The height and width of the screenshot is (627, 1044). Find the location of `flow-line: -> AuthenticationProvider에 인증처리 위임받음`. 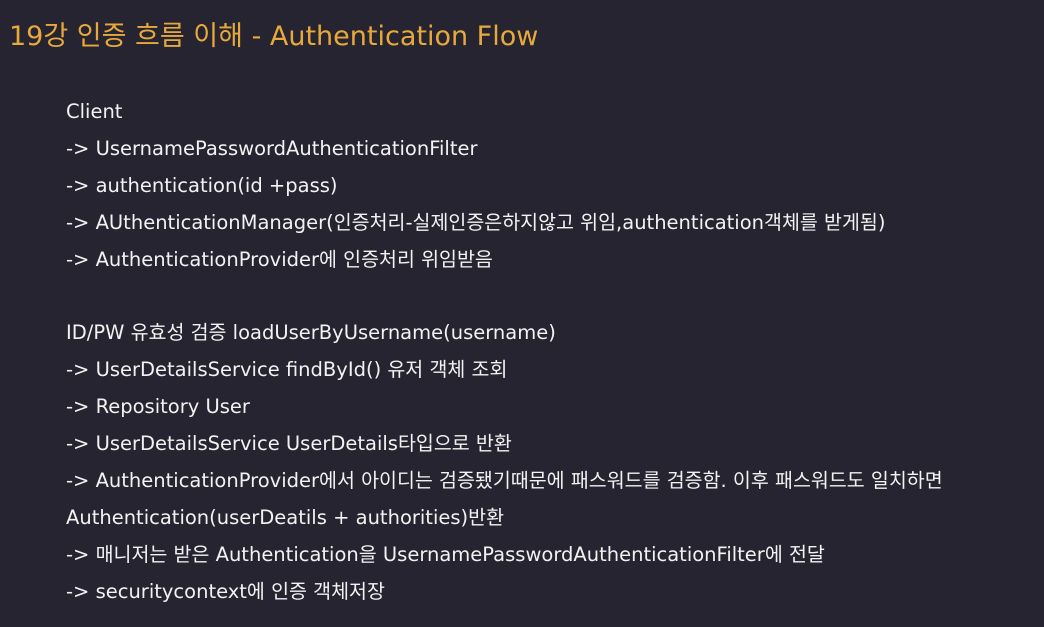

flow-line: -> AuthenticationProvider에 인증처리 위임받음 is located at coordinates (279, 259).